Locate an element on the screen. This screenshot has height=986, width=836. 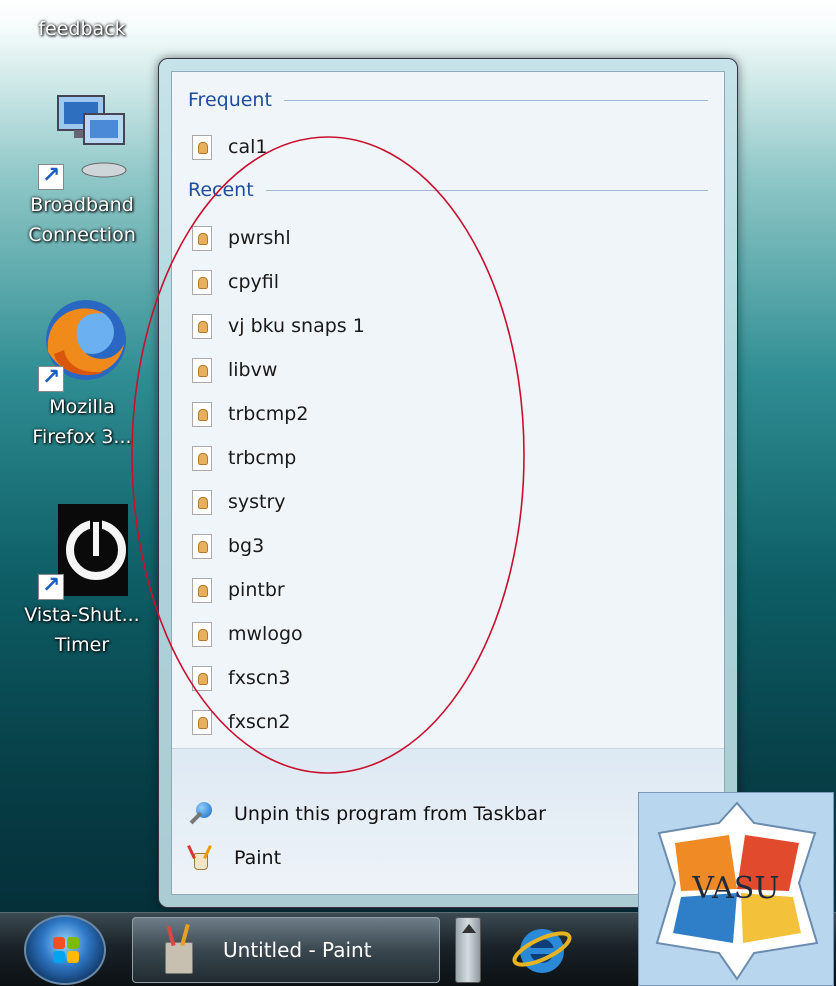
jump-list-item: pintbr is located at coordinates (238, 590).